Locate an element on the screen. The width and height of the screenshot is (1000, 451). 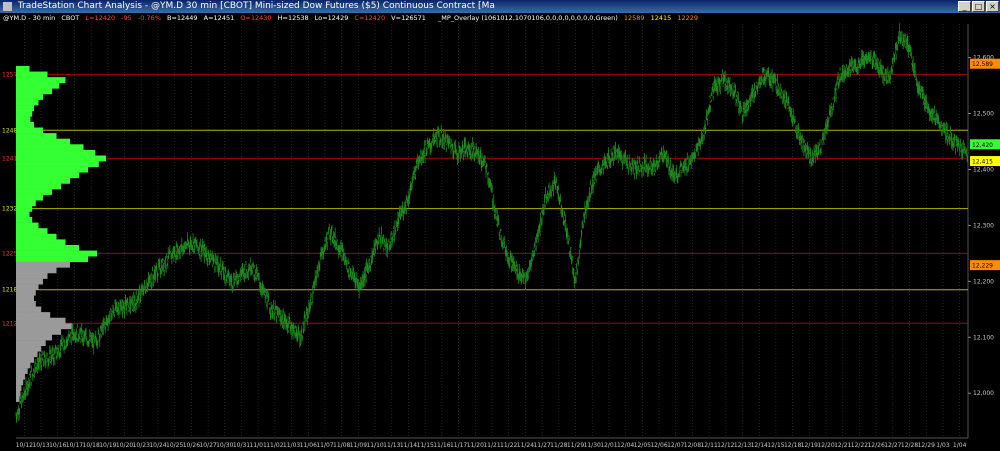
x-tick-label: 11/30 is located at coordinates (592, 445).